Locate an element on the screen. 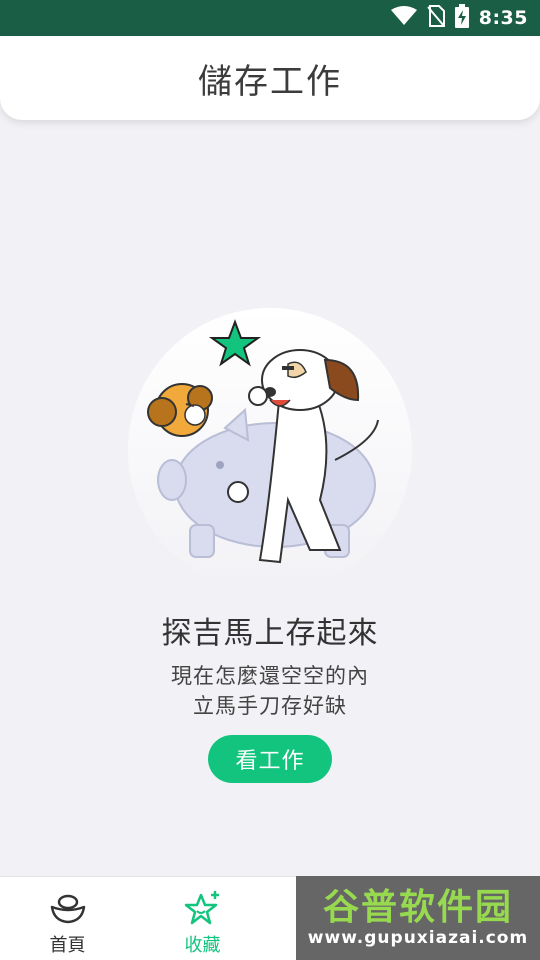 The height and width of the screenshot is (960, 540). watermark-url: www.gupuxiazai.com is located at coordinates (418, 938).